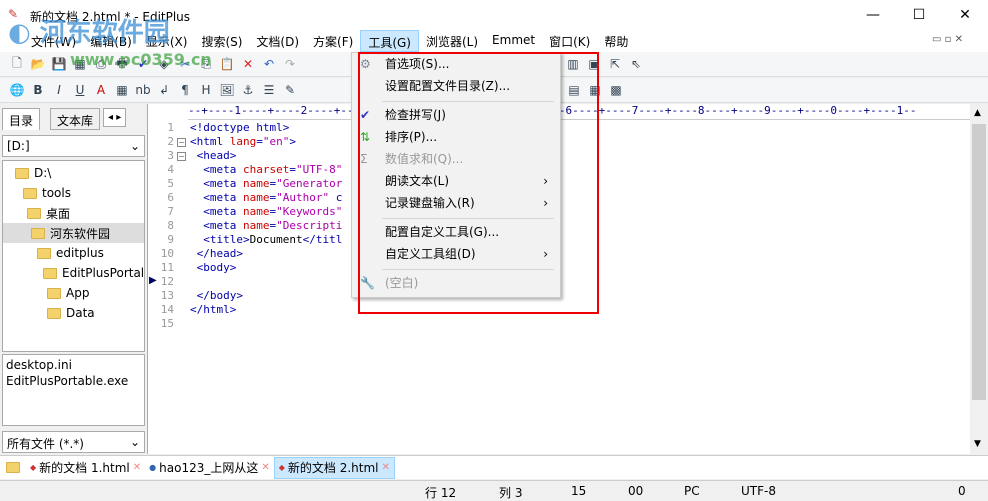  I want to click on code-line: </body>, so click(216, 295).